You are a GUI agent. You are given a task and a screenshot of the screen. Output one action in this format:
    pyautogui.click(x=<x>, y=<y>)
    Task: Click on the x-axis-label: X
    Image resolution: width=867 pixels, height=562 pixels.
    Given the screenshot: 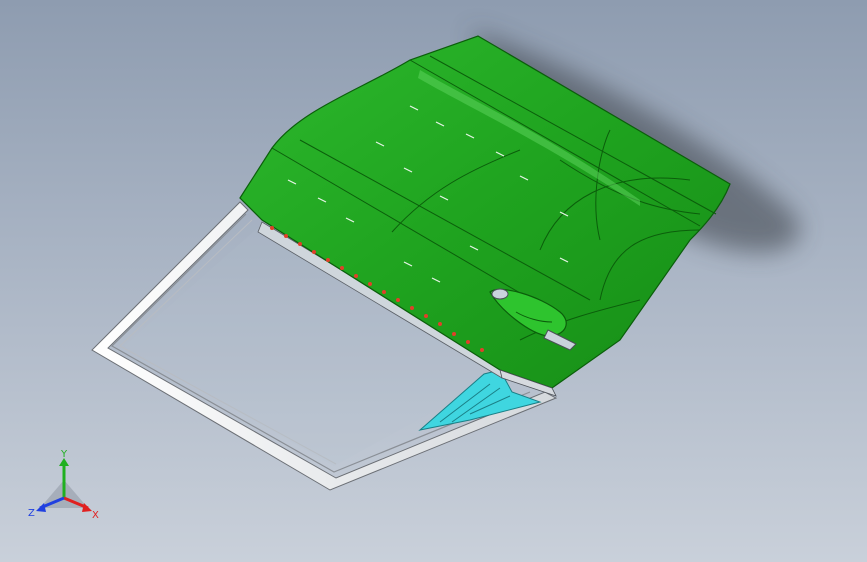 What is the action you would take?
    pyautogui.click(x=95, y=515)
    